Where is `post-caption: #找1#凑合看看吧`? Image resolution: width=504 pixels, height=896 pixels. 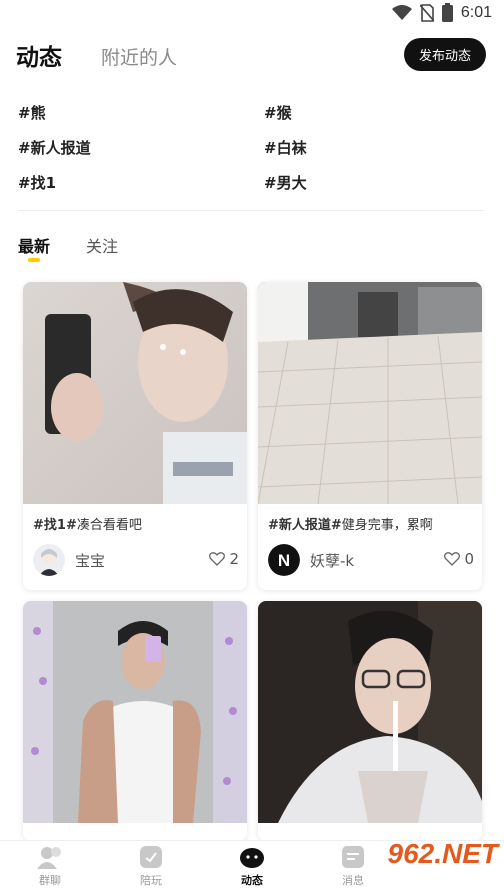
post-caption: #找1#凑合看看吧 is located at coordinates (87, 523).